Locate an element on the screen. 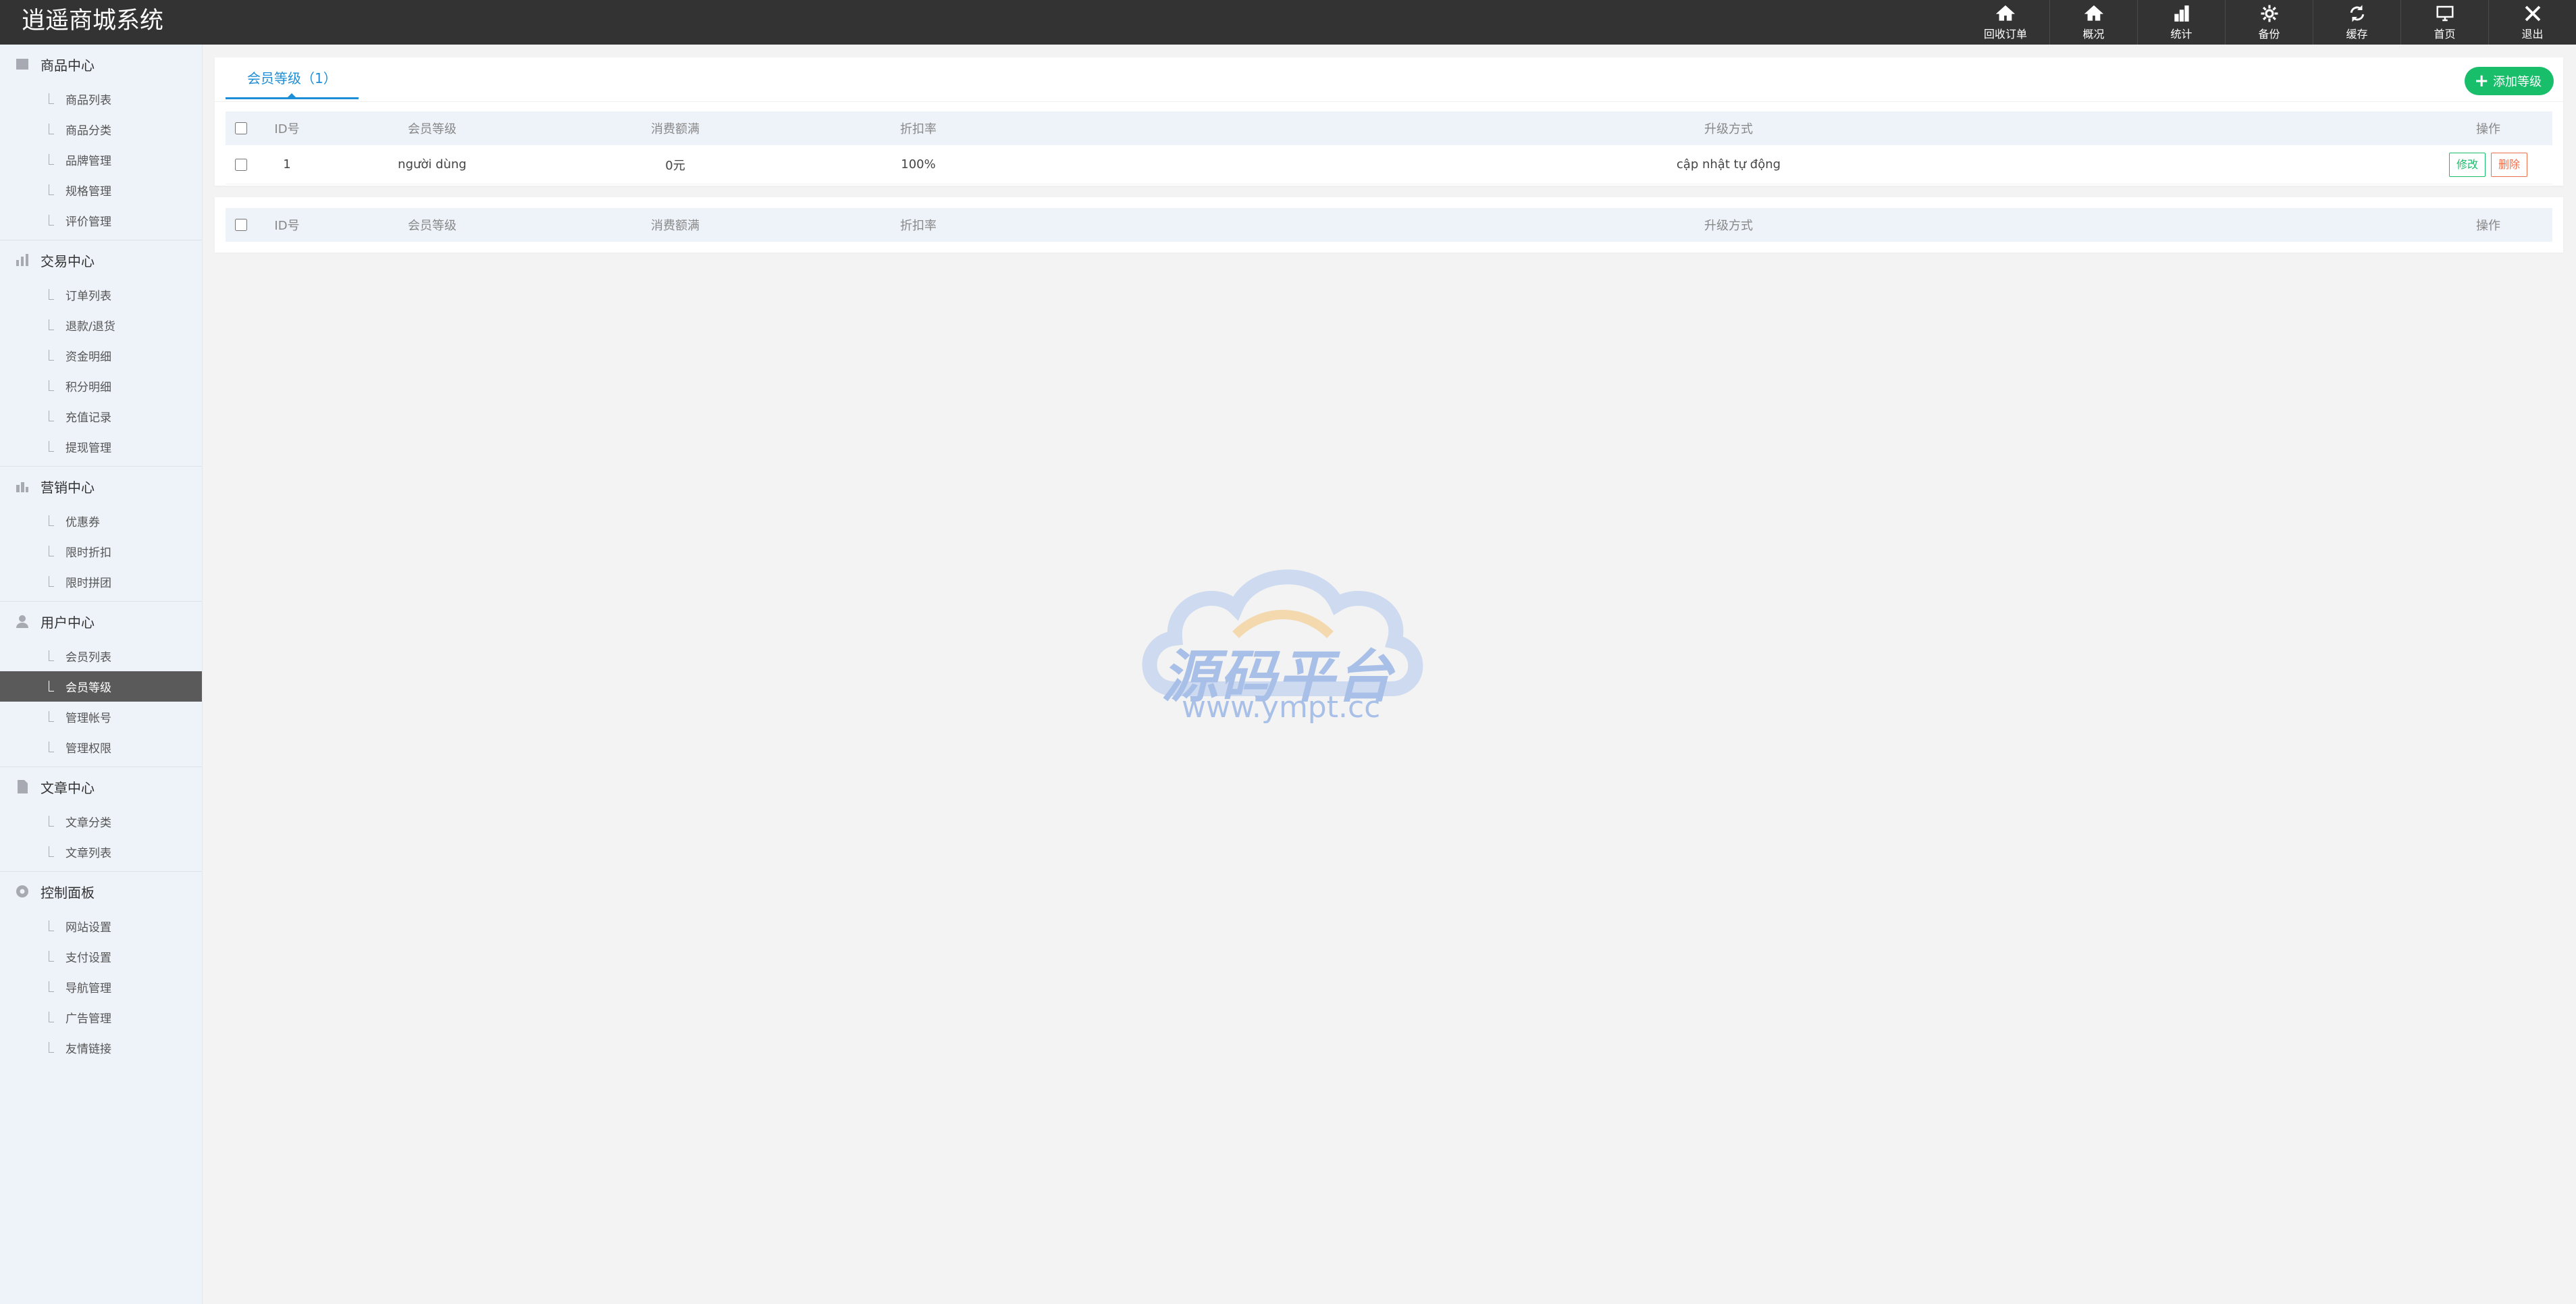  top-nav-label: 概况 is located at coordinates (2093, 34).